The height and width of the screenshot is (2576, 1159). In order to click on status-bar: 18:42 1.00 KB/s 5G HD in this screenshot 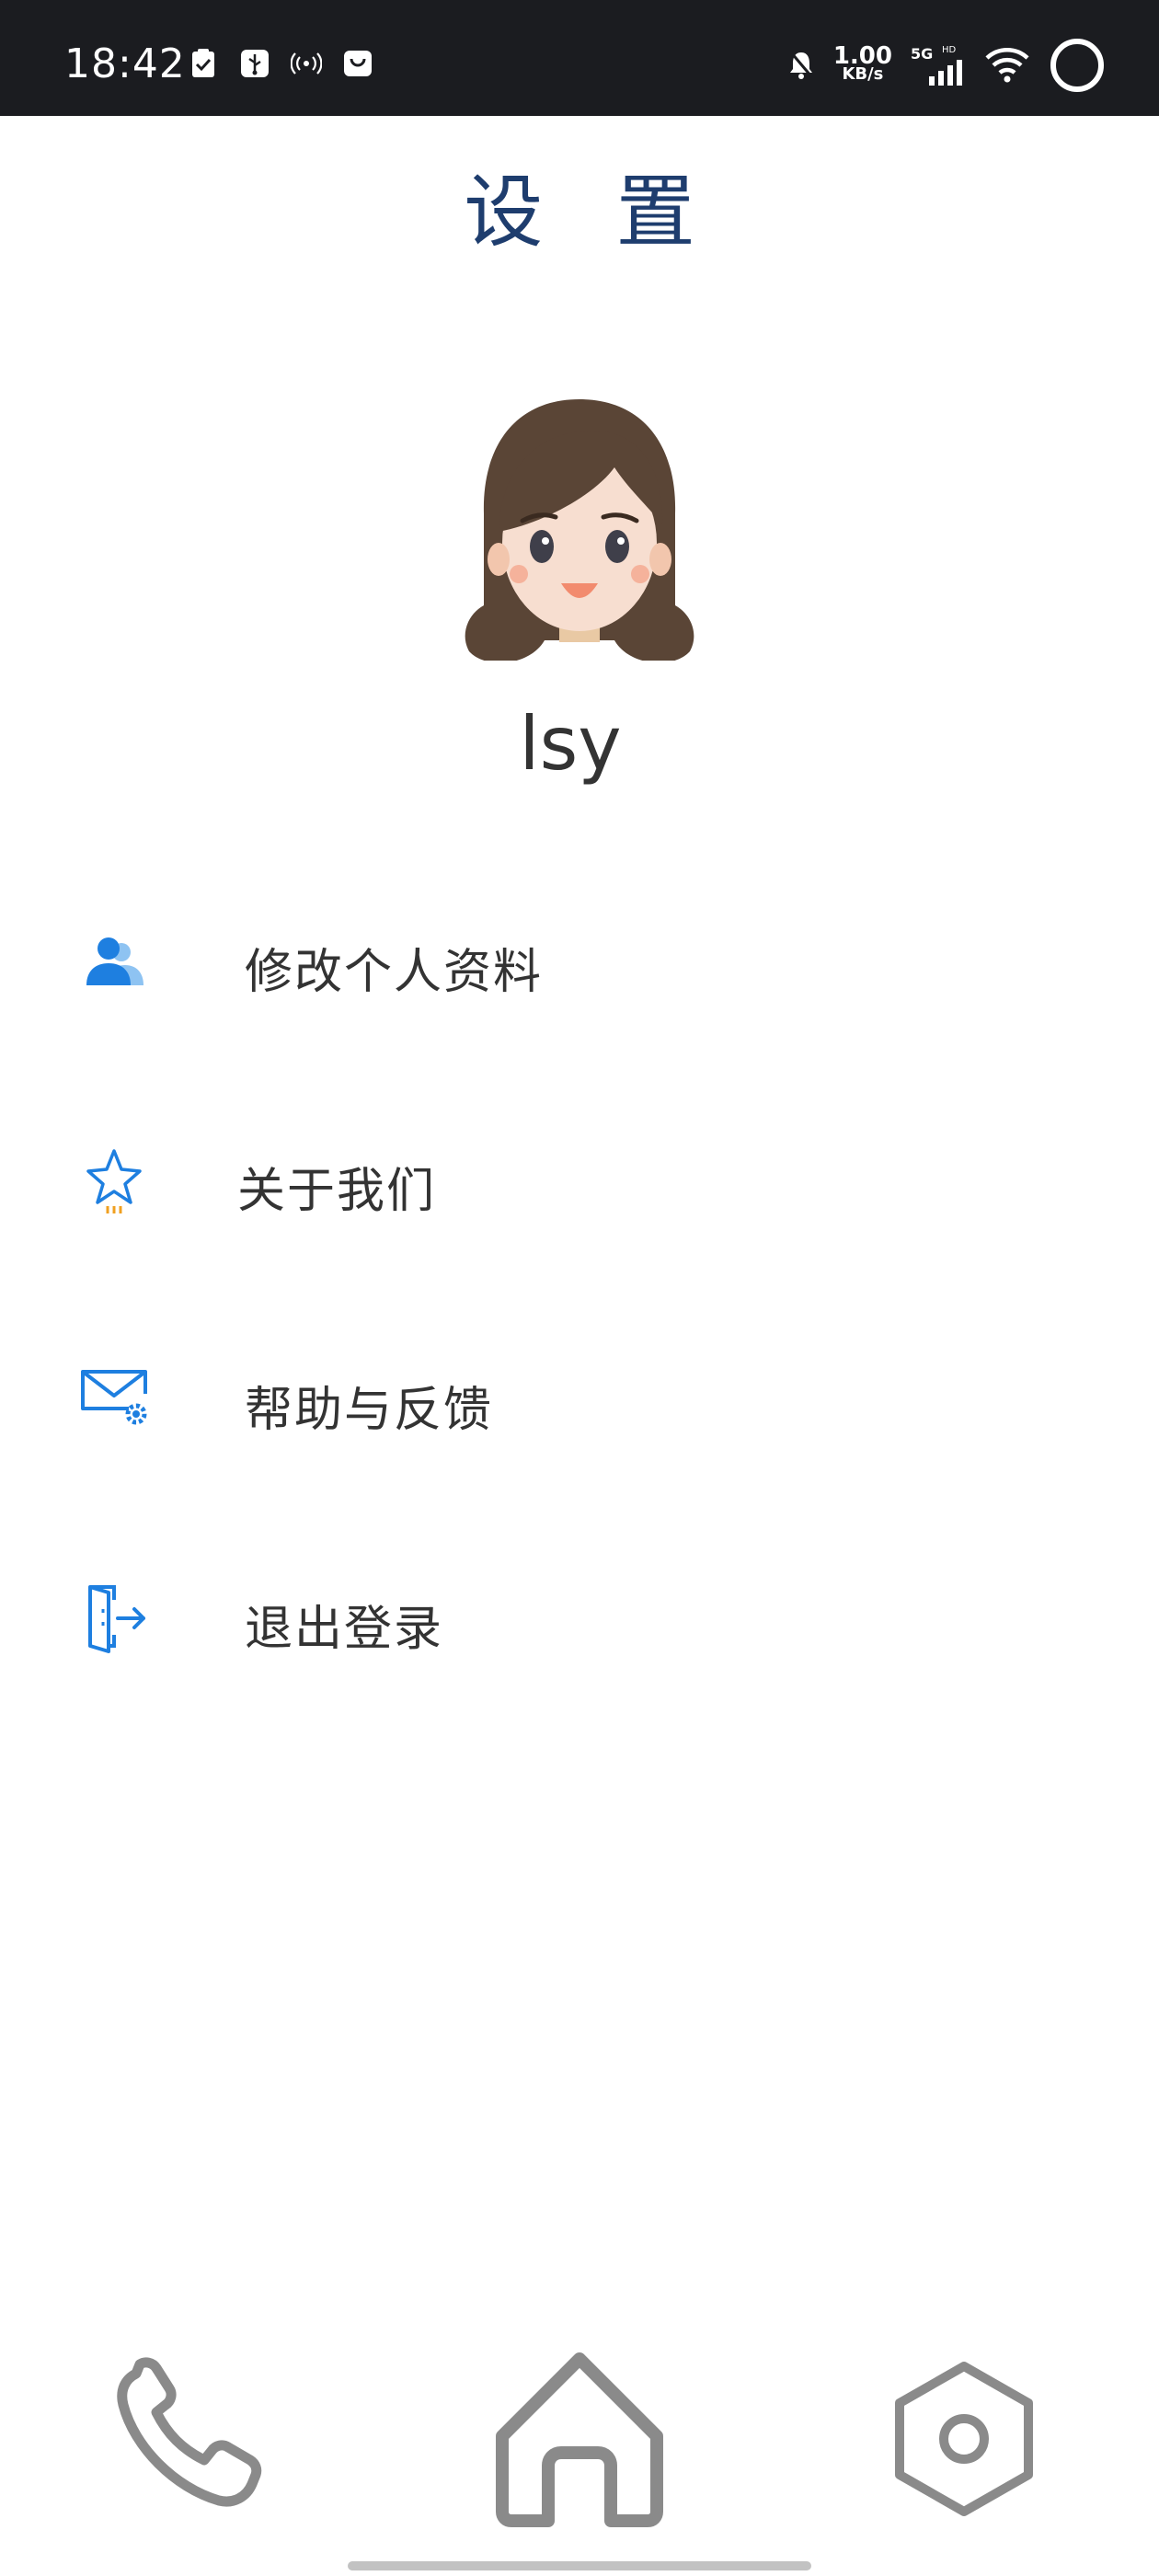, I will do `click(579, 58)`.